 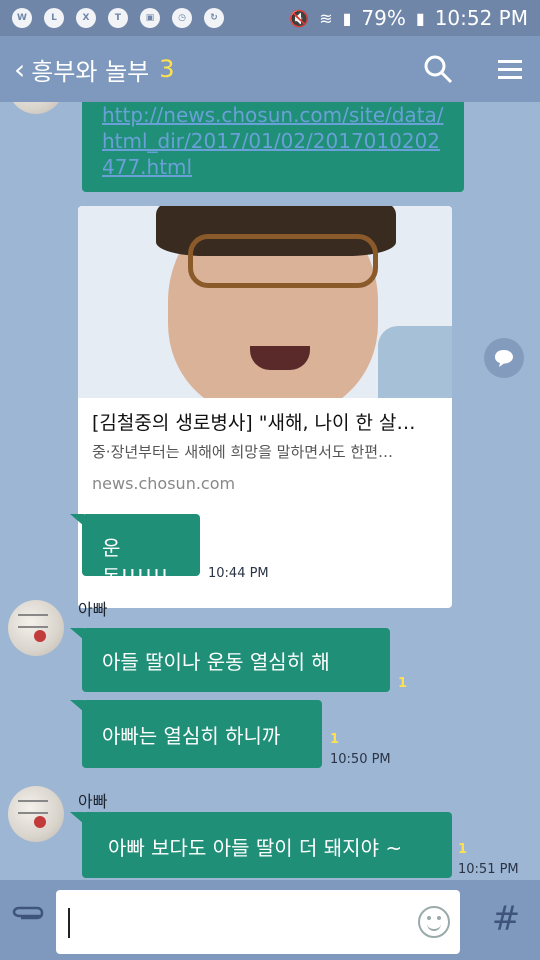 What do you see at coordinates (474, 69) in the screenshot?
I see `header-actions` at bounding box center [474, 69].